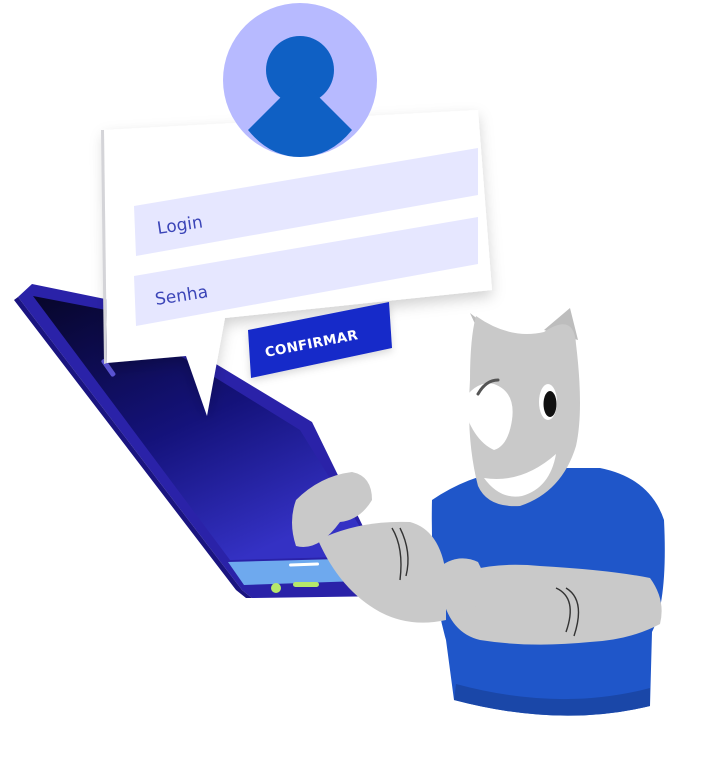  What do you see at coordinates (320, 340) in the screenshot?
I see `confirm-button: CONFIRMAR` at bounding box center [320, 340].